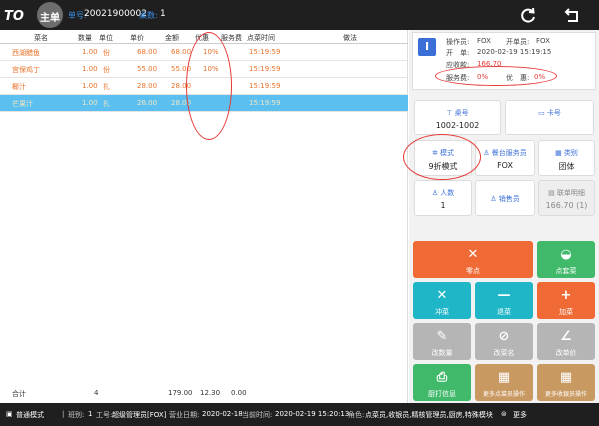  I want to click on table-row: 椰汁 1.00 扎 28.00 28.00 15:19:59, so click(204, 86).